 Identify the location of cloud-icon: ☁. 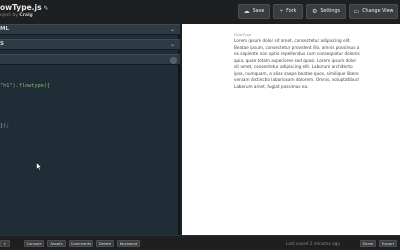
(246, 11).